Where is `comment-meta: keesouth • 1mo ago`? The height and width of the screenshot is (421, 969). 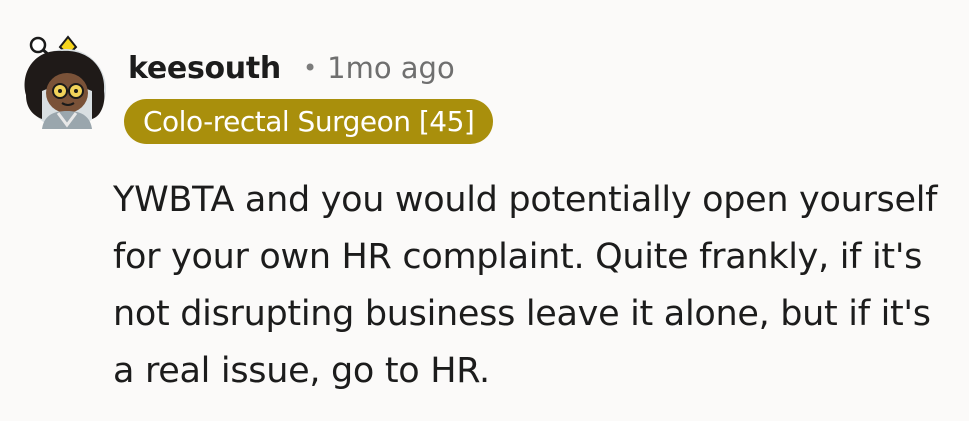
comment-meta: keesouth • 1mo ago is located at coordinates (291, 68).